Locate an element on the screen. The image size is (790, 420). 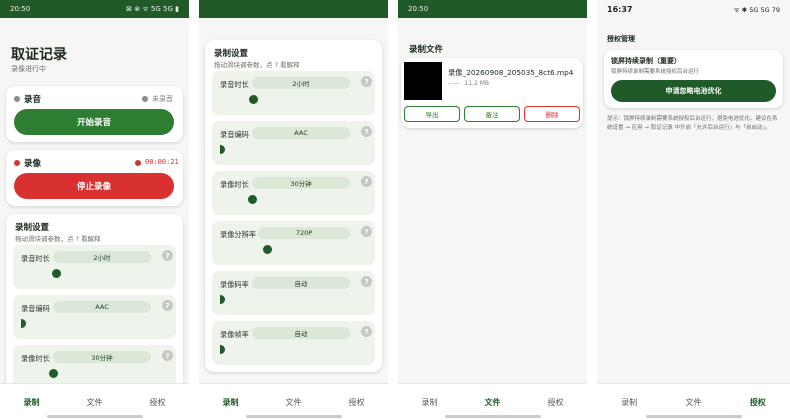
video-card: 录像 00:00:21 停止录像 is located at coordinates (94, 178).